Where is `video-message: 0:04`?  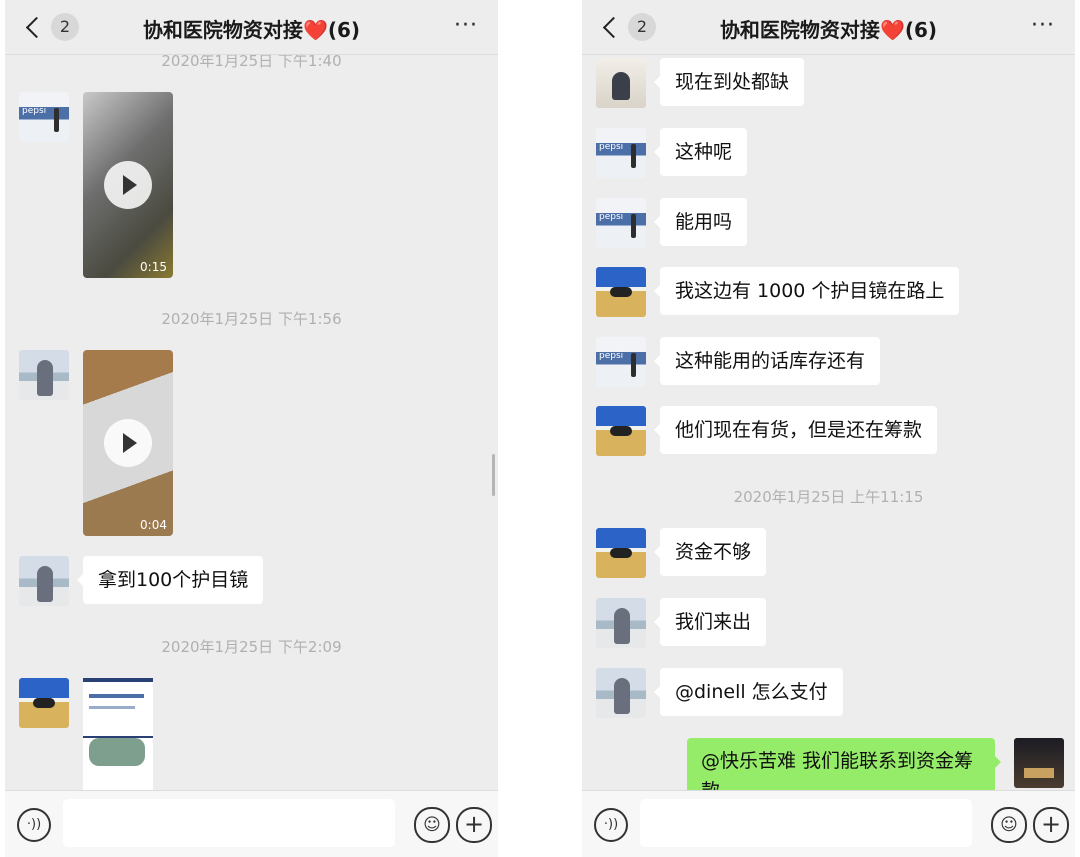 video-message: 0:04 is located at coordinates (128, 443).